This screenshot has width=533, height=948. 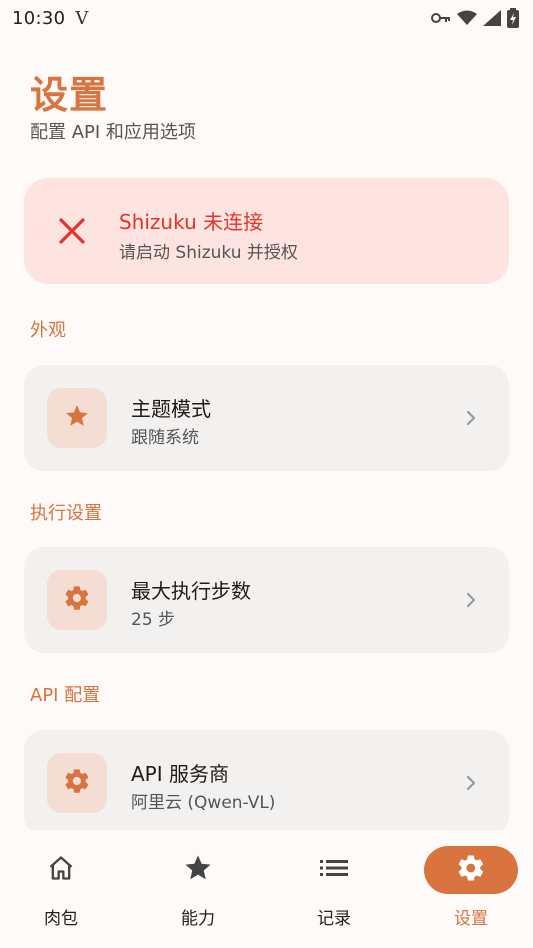 I want to click on page-subtitle: 配置 API 和应用选项, so click(x=113, y=132).